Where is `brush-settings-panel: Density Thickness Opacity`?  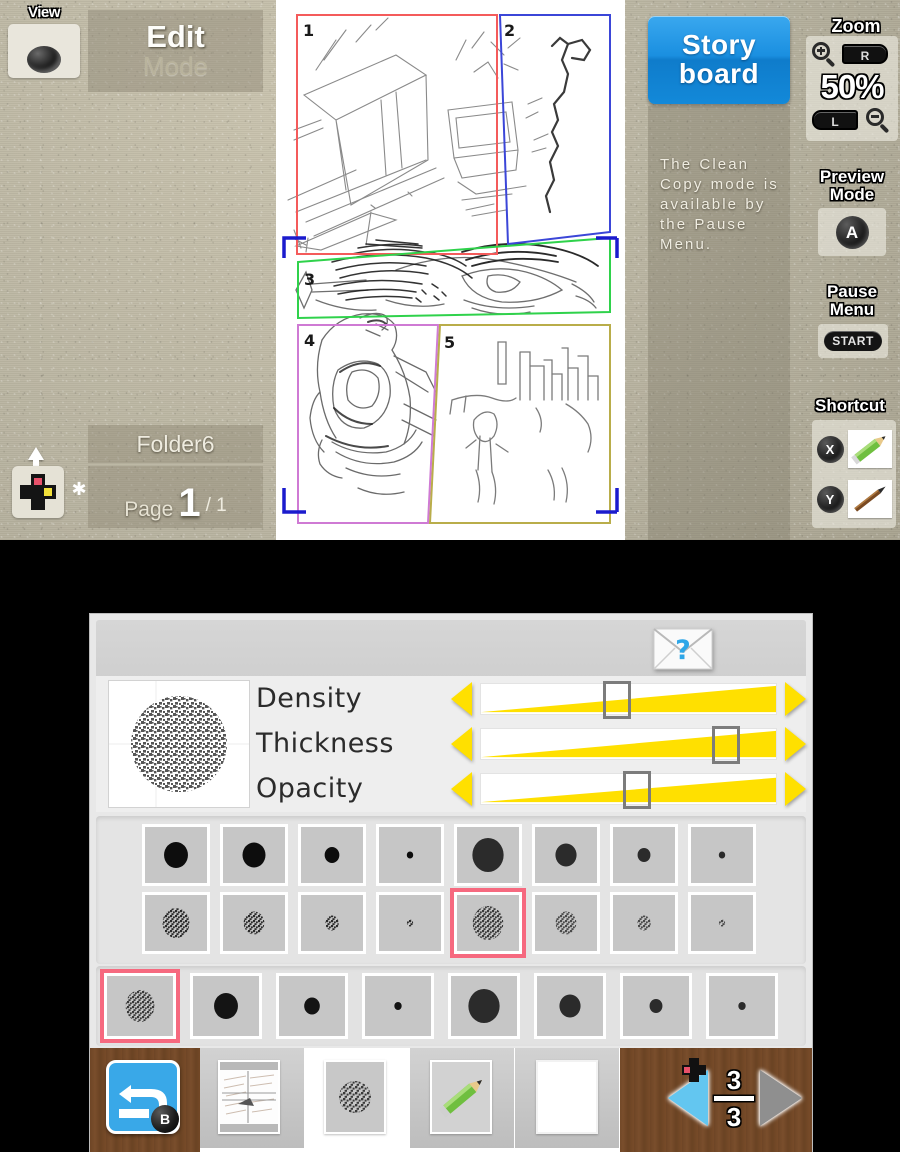 brush-settings-panel: Density Thickness Opacity is located at coordinates (451, 744).